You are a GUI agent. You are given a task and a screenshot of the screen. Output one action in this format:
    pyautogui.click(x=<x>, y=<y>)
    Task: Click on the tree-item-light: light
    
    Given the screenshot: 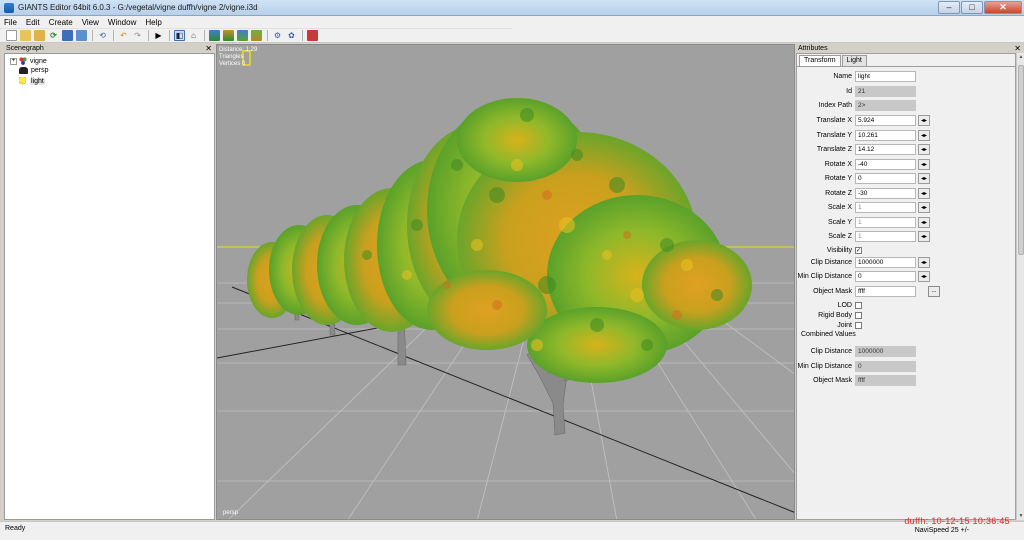 What is the action you would take?
    pyautogui.click(x=32, y=81)
    